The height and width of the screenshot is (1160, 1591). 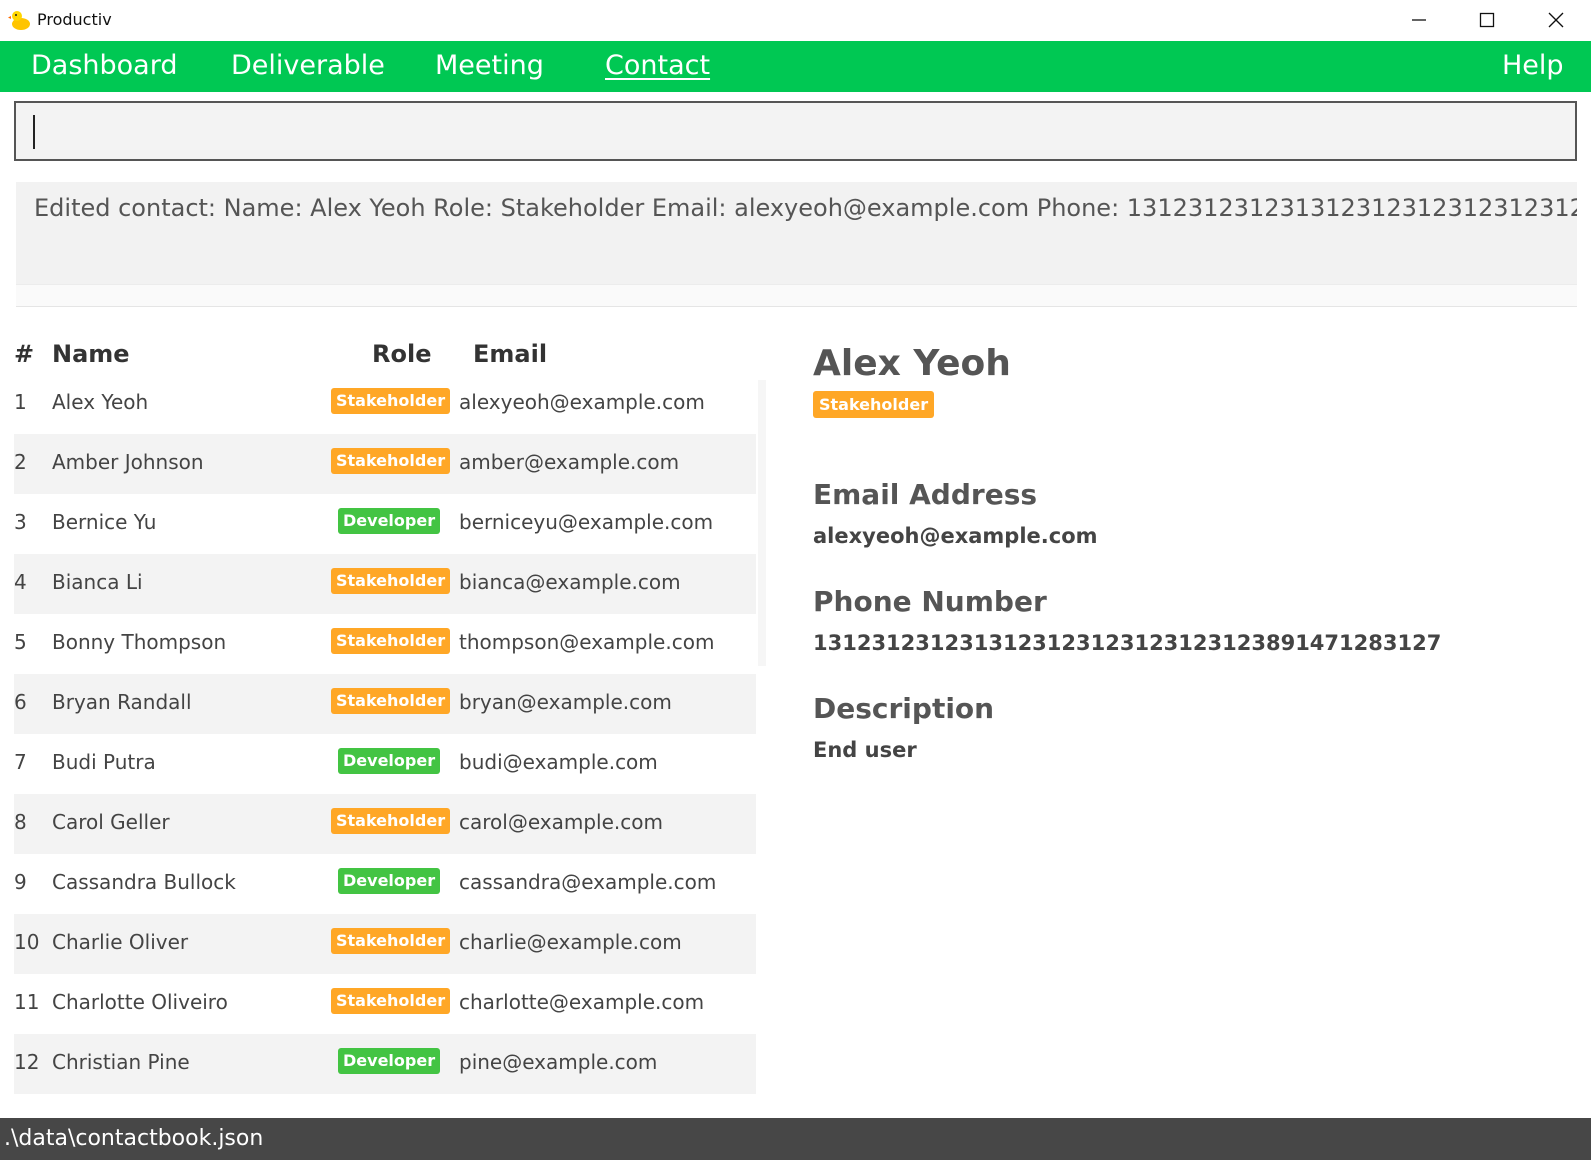 What do you see at coordinates (558, 1062) in the screenshot?
I see `contact-email: pine@example.com` at bounding box center [558, 1062].